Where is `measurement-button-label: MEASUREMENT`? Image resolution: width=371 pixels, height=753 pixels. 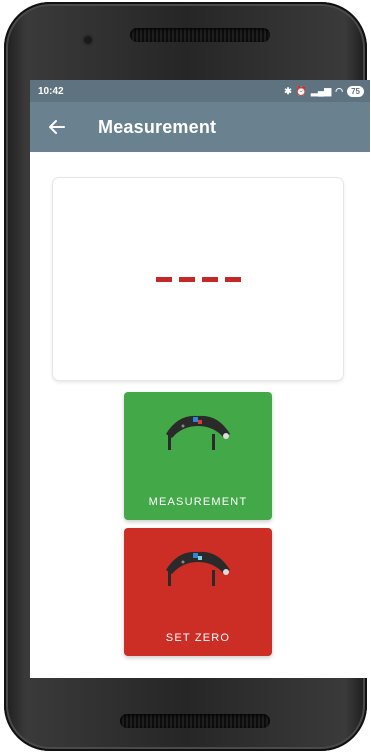
measurement-button-label: MEASUREMENT is located at coordinates (198, 502).